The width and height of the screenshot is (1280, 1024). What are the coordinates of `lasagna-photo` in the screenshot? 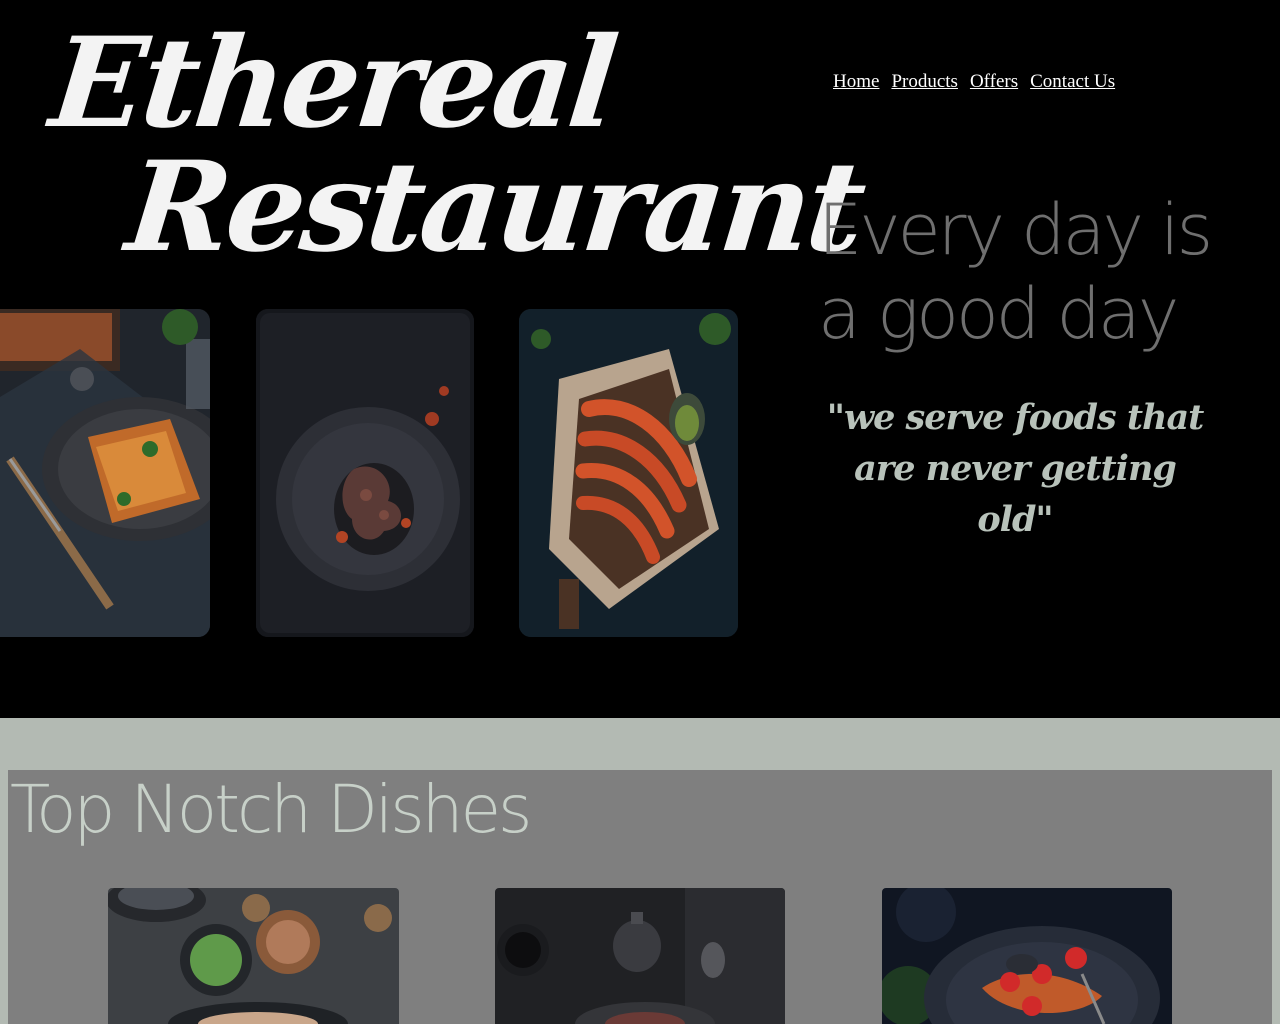 It's located at (105, 473).